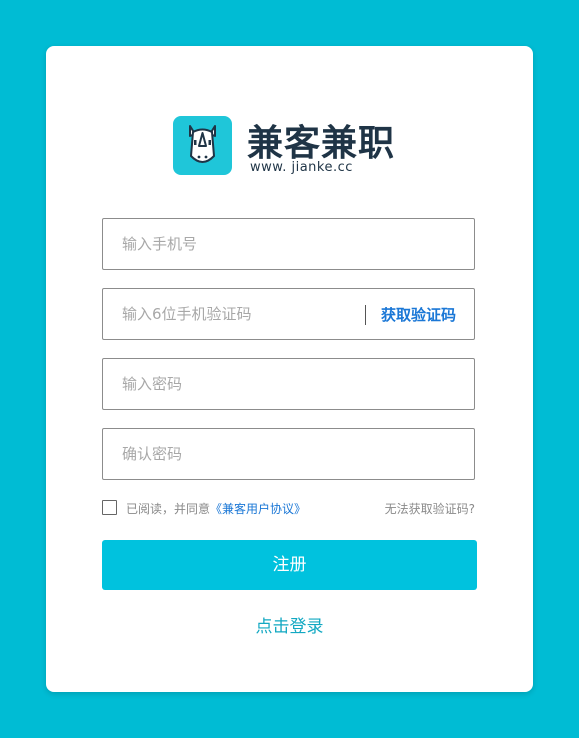 The height and width of the screenshot is (738, 579). Describe the element at coordinates (301, 167) in the screenshot. I see `brand-url: www. jianke.cc` at that location.